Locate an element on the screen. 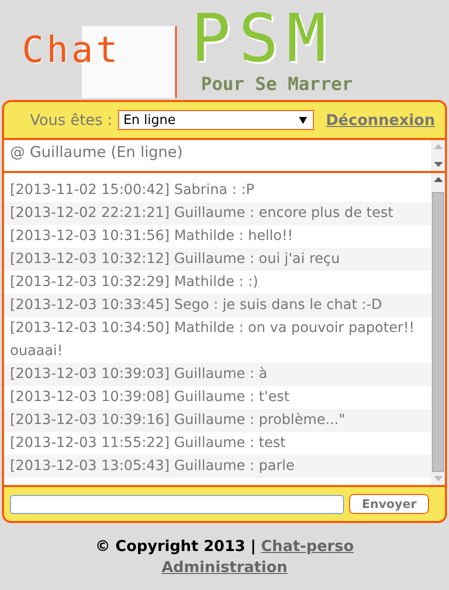 The height and width of the screenshot is (590, 449). logo-tagline: Pour Se Marrer is located at coordinates (277, 84).